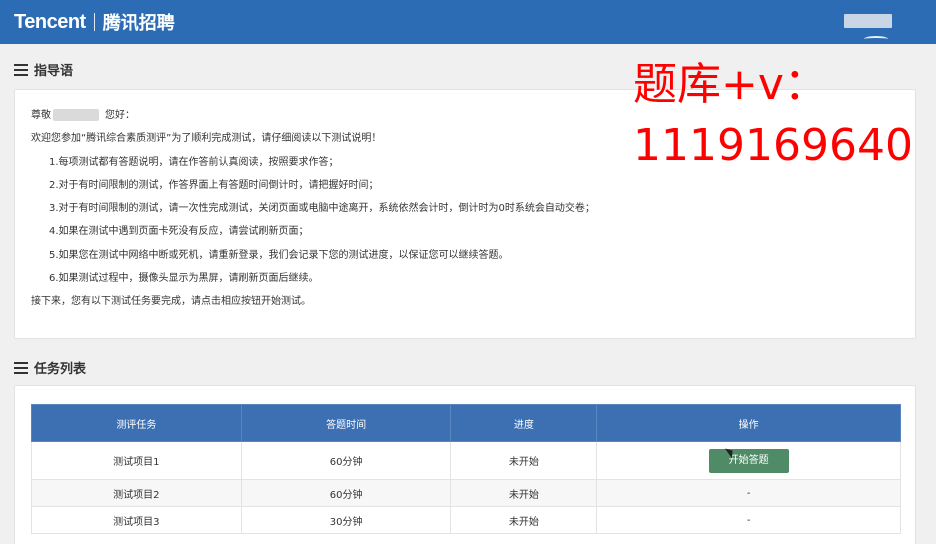 The width and height of the screenshot is (936, 544). What do you see at coordinates (214, 185) in the screenshot?
I see `guide-item-2: 2.对于有时间限制的测试，作答界面上有答题时间倒计时，请把握好时间；` at bounding box center [214, 185].